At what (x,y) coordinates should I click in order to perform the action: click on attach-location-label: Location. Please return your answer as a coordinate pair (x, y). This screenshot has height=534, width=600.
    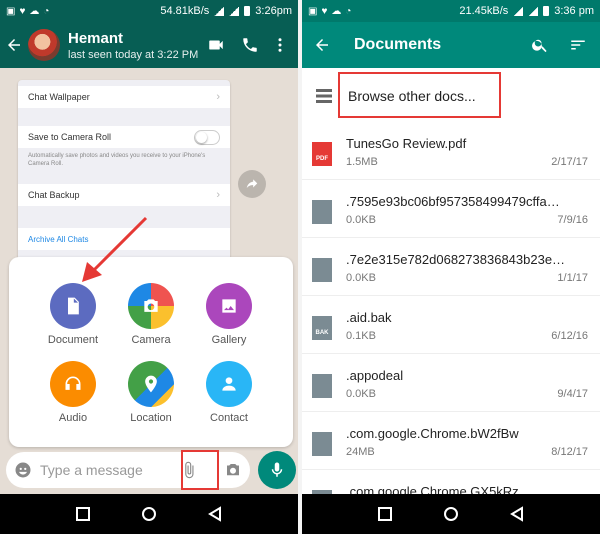
    Looking at the image, I should click on (151, 418).